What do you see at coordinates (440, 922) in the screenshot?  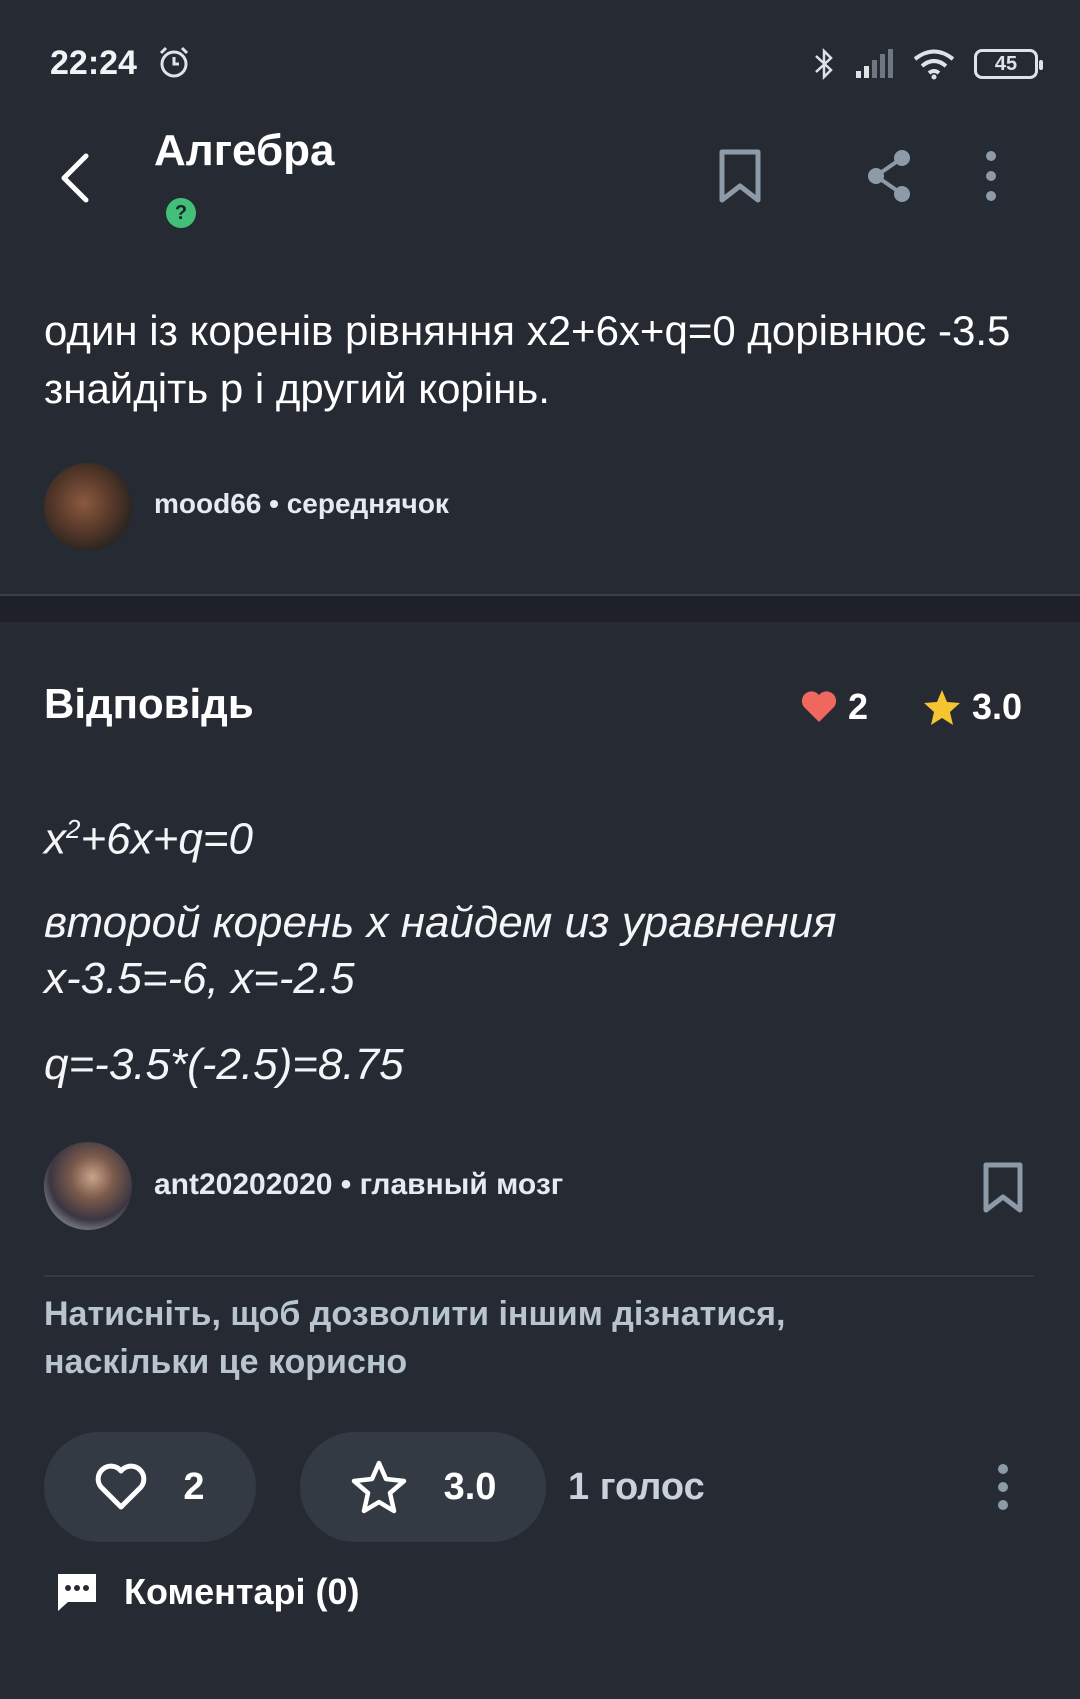 I see `answer-line: второй корень х найдем из уравнения` at bounding box center [440, 922].